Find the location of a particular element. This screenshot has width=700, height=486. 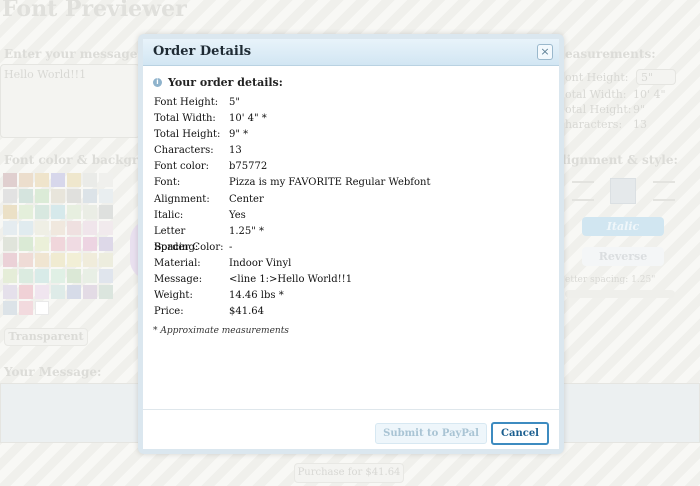

detail-value: $41.64 is located at coordinates (246, 312).